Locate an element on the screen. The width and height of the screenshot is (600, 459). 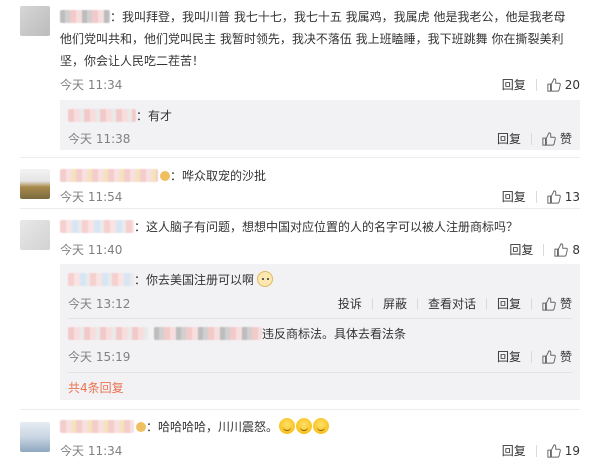
more-replies-row: 共4条回复 is located at coordinates (96, 388).